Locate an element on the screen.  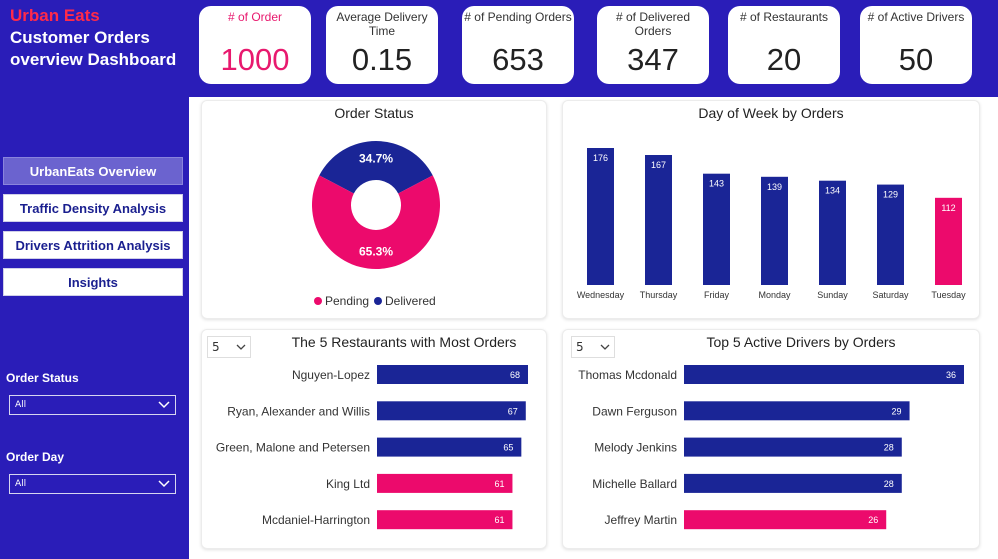
legend-label-delivered: Delivered is located at coordinates (410, 301).